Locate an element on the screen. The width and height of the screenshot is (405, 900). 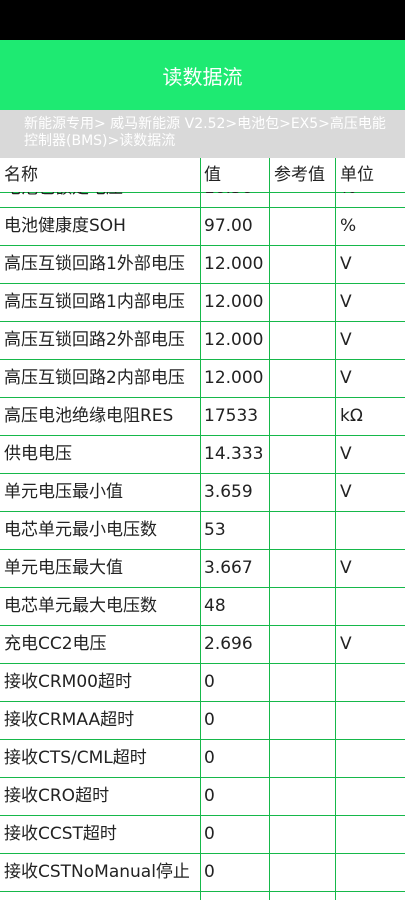
column-header-reference: 参考值 is located at coordinates (299, 175).